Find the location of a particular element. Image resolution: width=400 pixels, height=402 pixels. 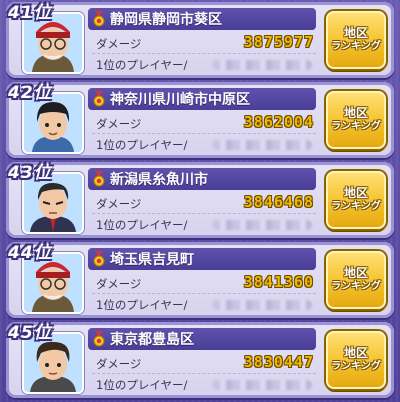

area-name: 新潟県糸魚川市 is located at coordinates (159, 180).